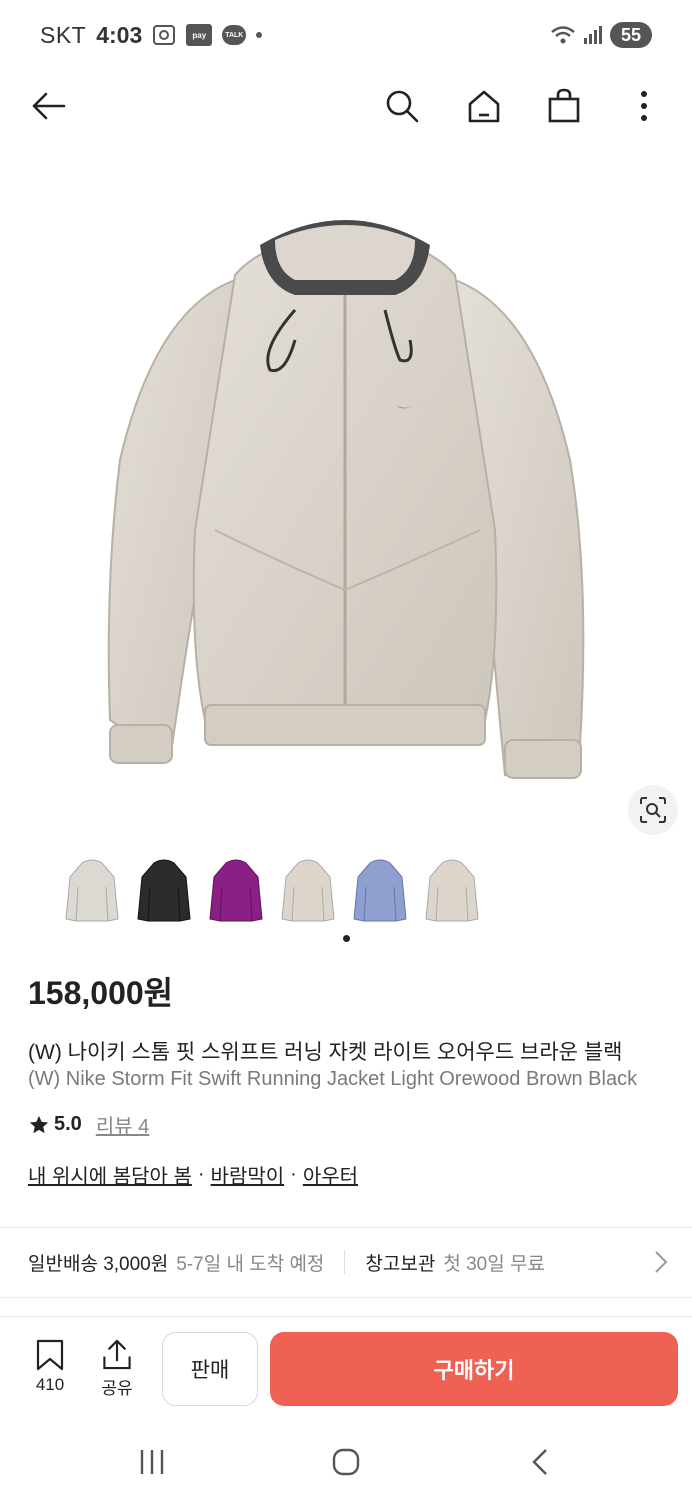  What do you see at coordinates (110, 1174) in the screenshot?
I see `tag-link: 내 위시에 봄담아 봄` at bounding box center [110, 1174].